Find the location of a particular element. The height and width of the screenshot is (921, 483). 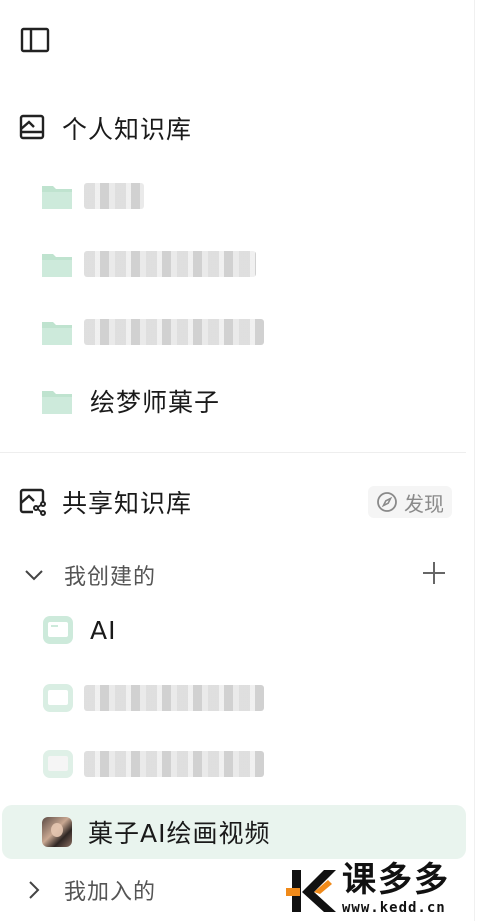

shared-library-header: 共享知识库 is located at coordinates (105, 502).